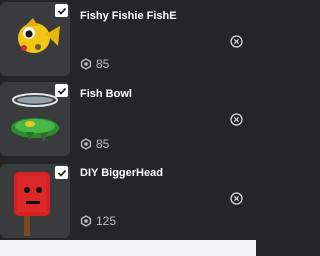 This screenshot has width=320, height=256. Describe the element at coordinates (35, 201) in the screenshot. I see `item-thumbnail-biggerhead` at that location.